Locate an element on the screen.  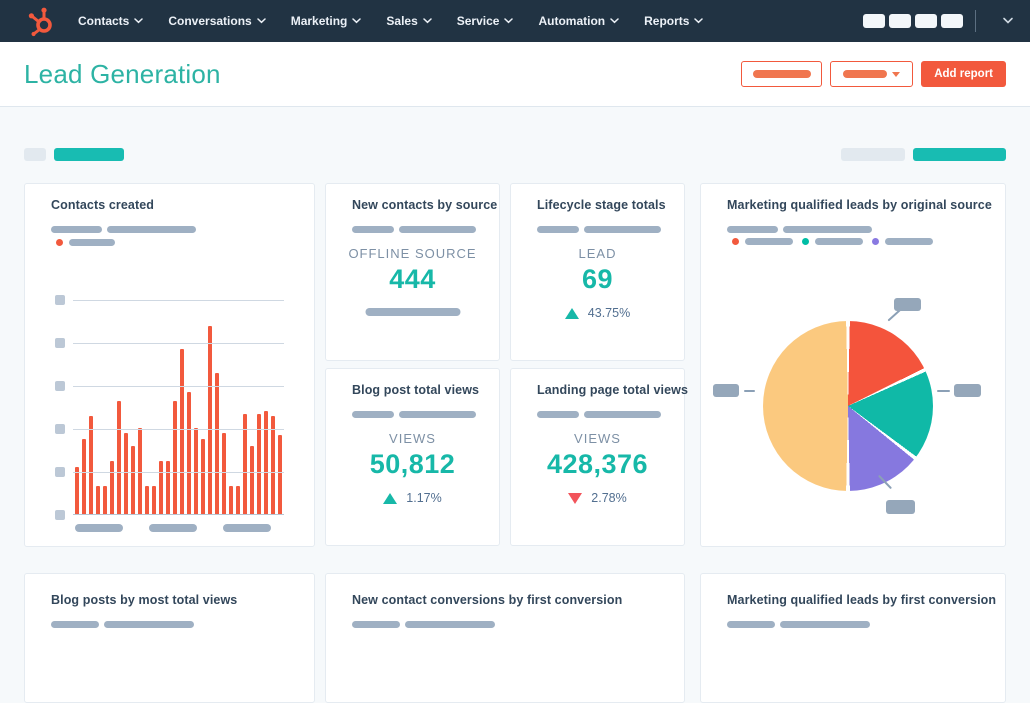
report-title: Blog posts by most total views is located at coordinates (144, 600).